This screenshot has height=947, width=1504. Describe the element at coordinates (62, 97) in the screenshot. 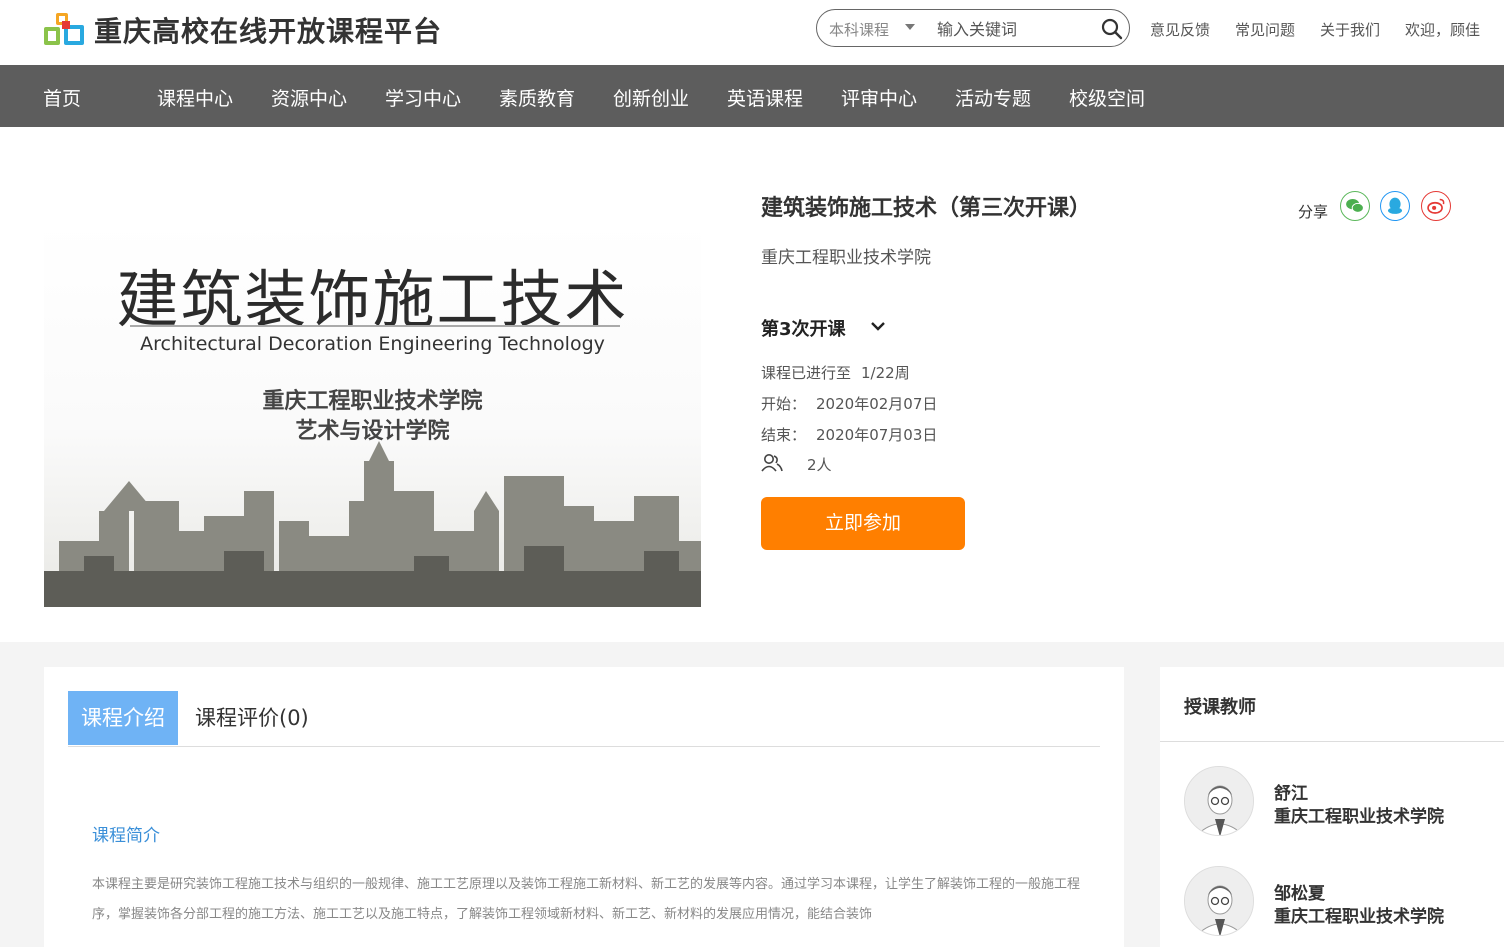

I see `nav-item-home: 首页` at that location.